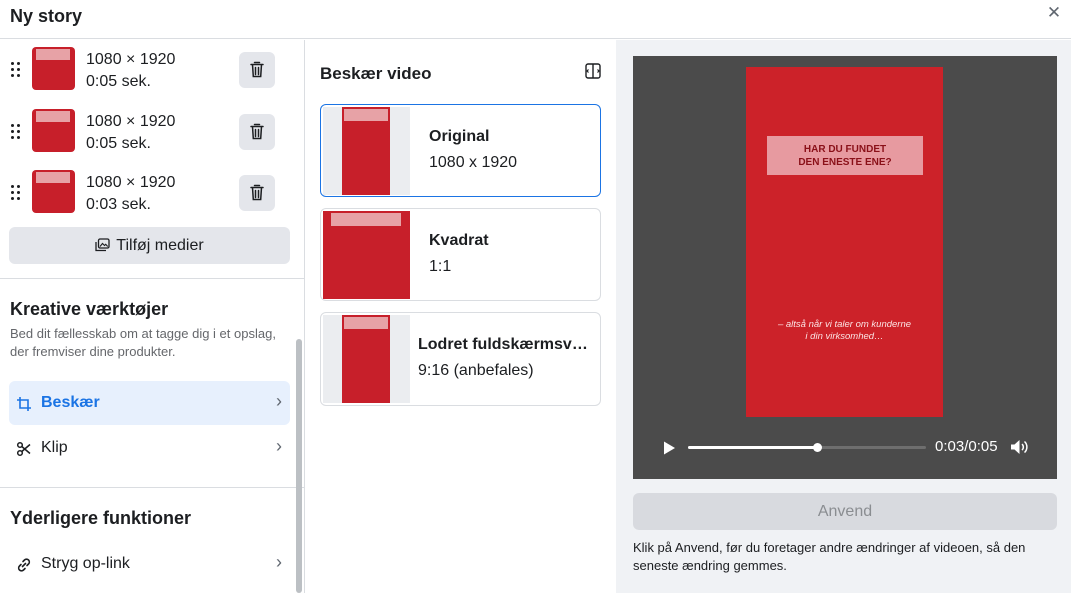  Describe the element at coordinates (459, 136) in the screenshot. I see `crop-option-name: Original` at that location.